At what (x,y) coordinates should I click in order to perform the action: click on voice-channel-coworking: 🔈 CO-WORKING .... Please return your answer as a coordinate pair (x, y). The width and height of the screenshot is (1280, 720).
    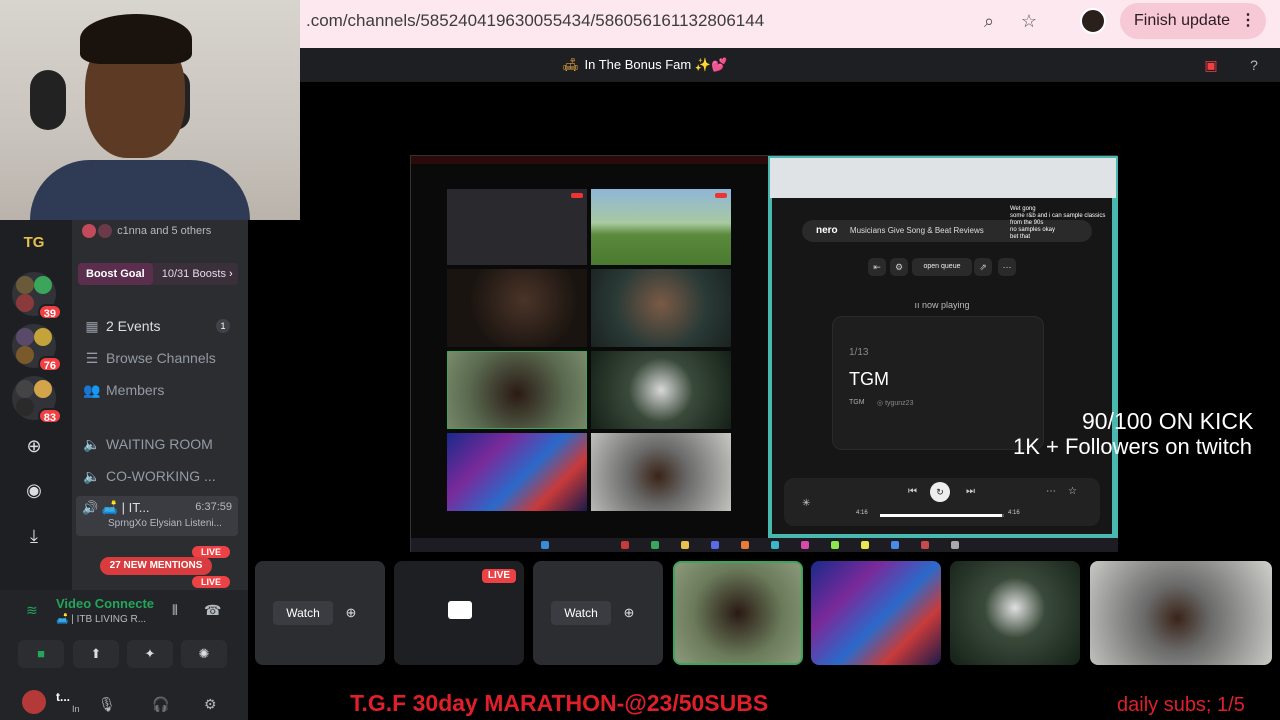
    Looking at the image, I should click on (148, 476).